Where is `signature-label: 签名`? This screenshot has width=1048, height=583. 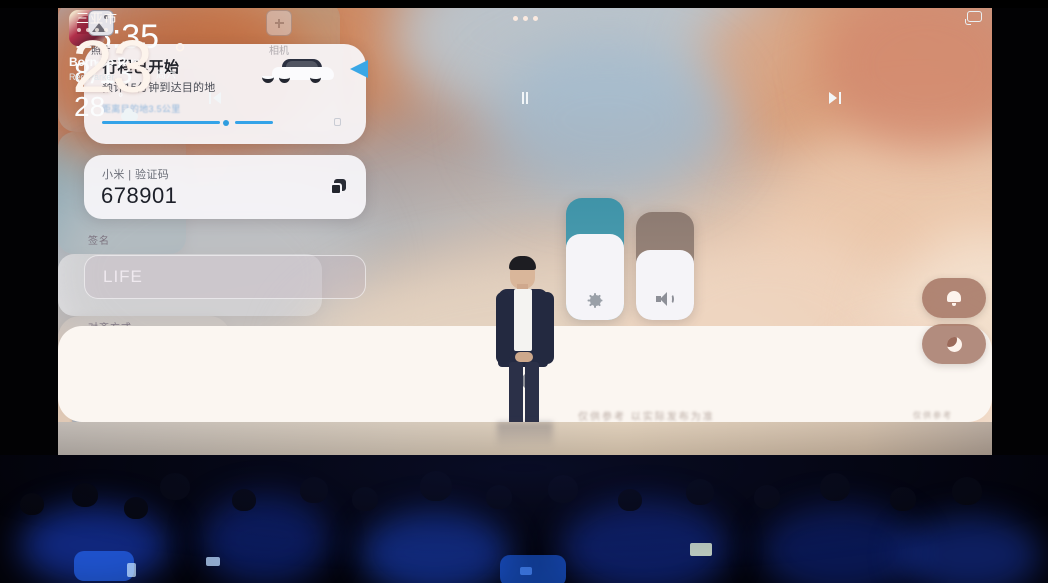 signature-label: 签名 is located at coordinates (99, 241).